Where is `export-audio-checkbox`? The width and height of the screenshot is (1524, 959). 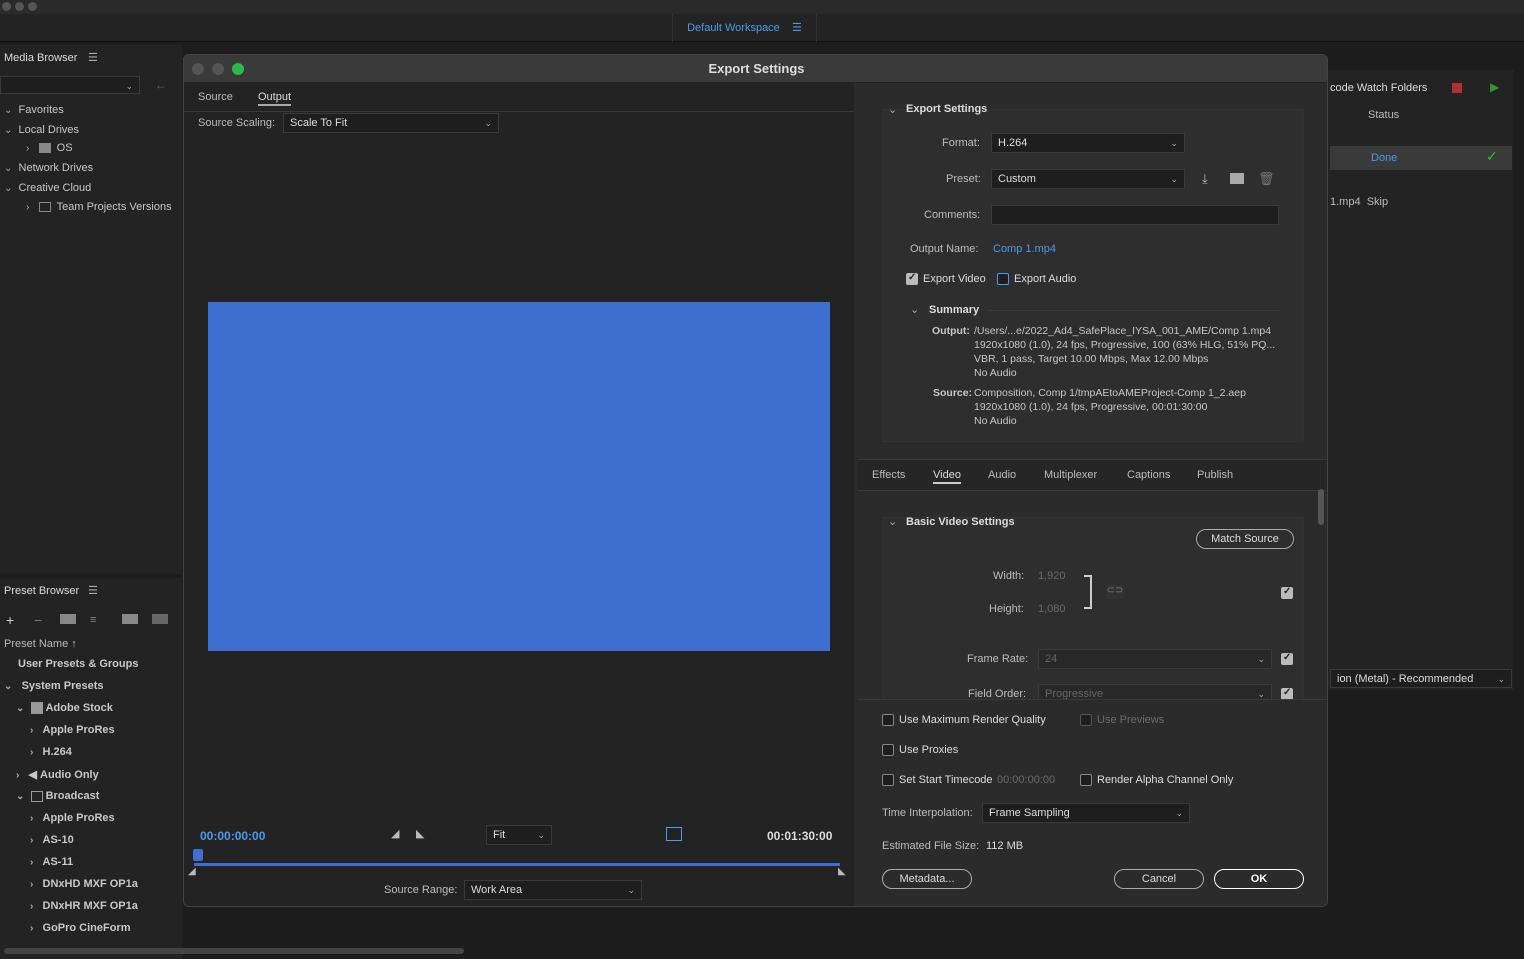
export-audio-checkbox is located at coordinates (1003, 279).